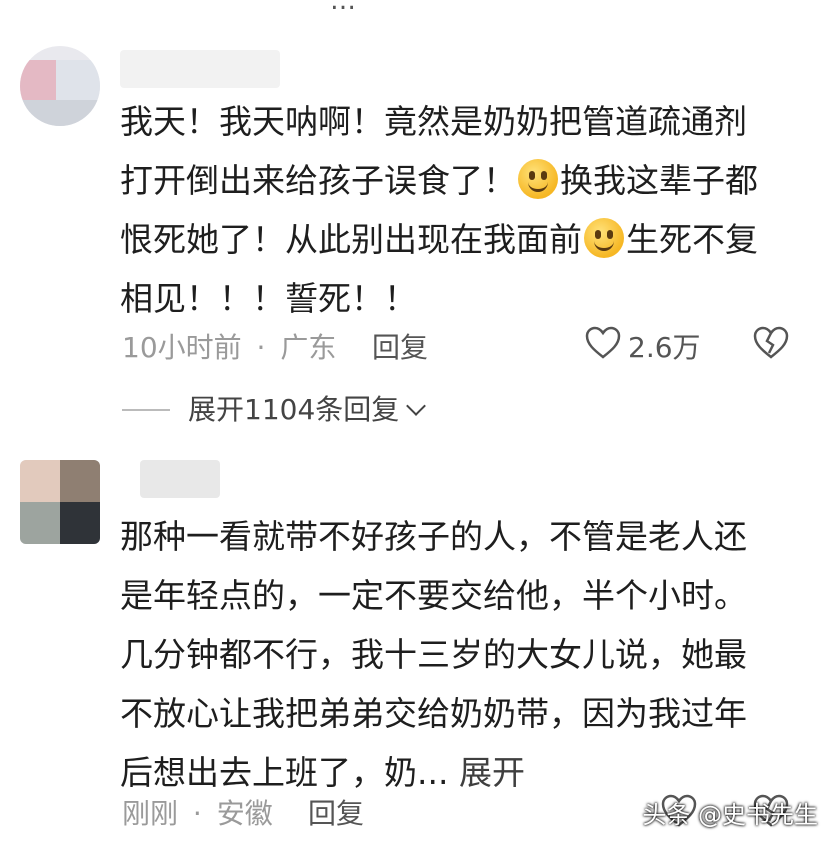  What do you see at coordinates (692, 239) in the screenshot?
I see `comment-line: 生死不复` at bounding box center [692, 239].